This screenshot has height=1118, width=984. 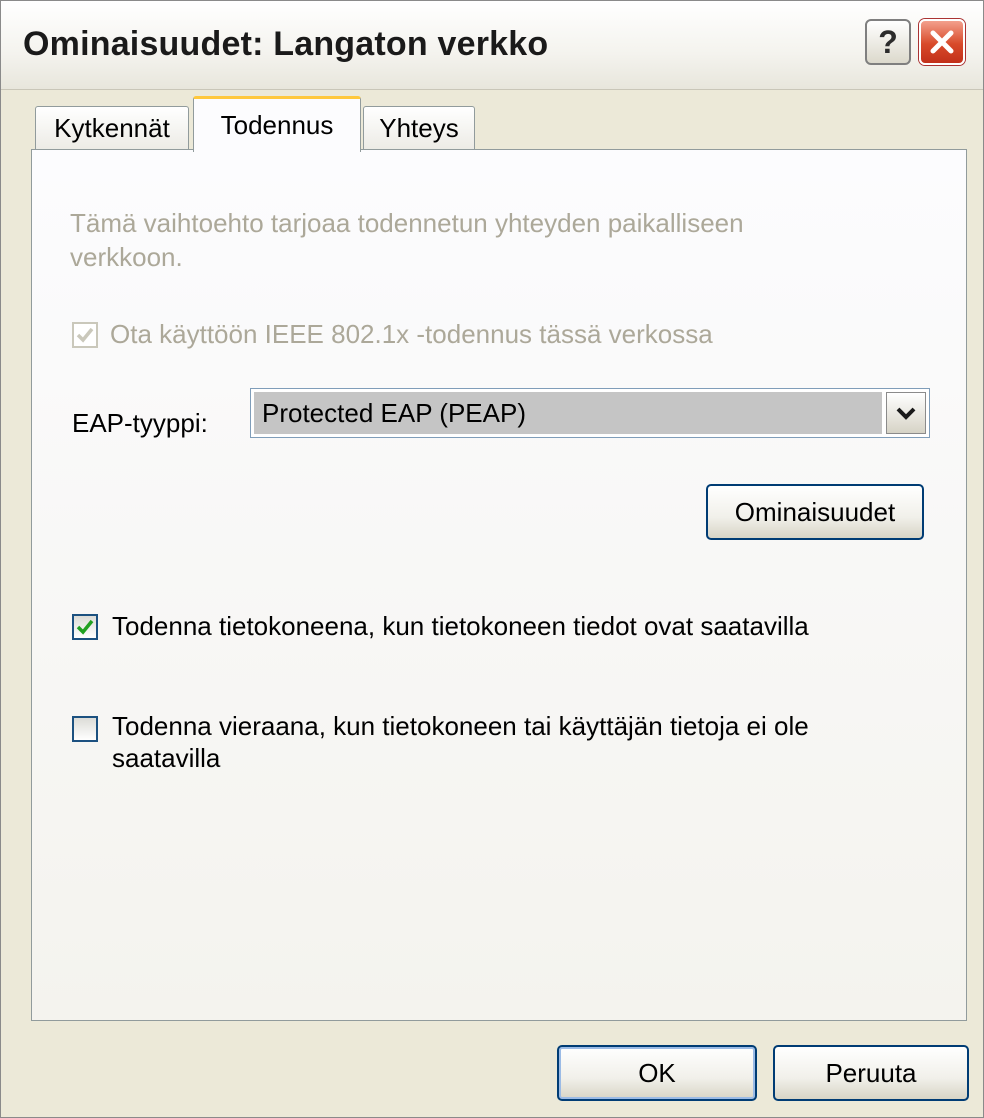 I want to click on question-mark-icon: ?, so click(x=888, y=41).